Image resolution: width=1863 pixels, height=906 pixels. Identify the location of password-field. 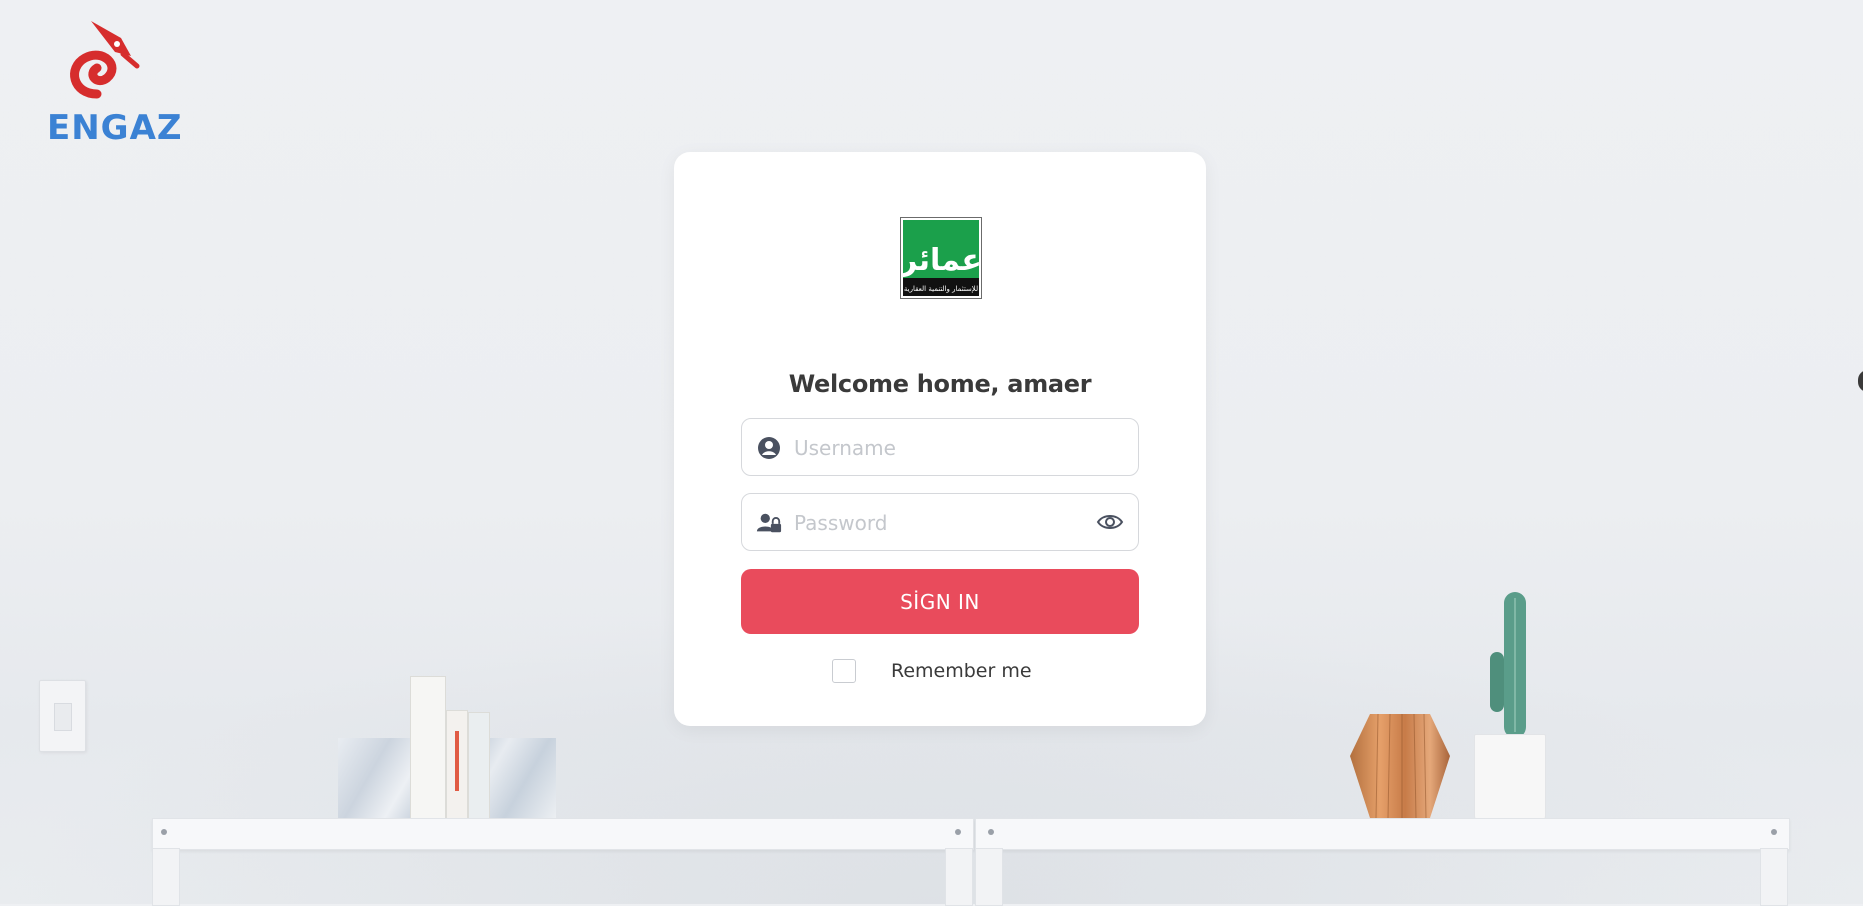
(940, 522).